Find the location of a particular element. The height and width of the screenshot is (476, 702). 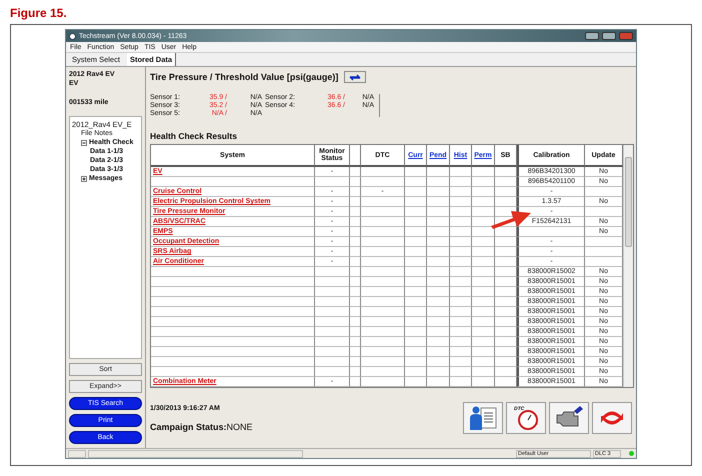

refresh-button is located at coordinates (355, 77).